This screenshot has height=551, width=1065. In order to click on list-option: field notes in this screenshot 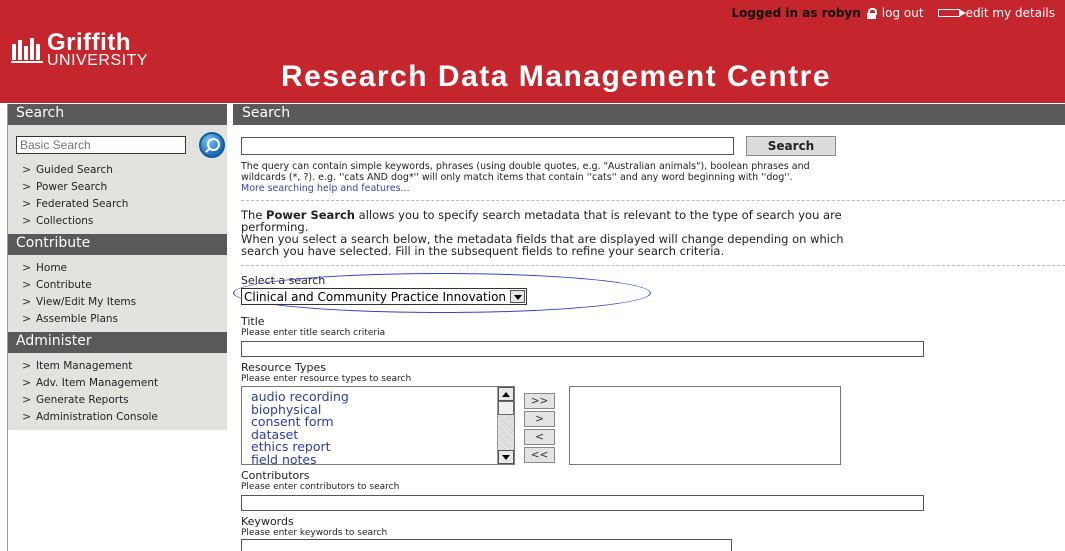, I will do `click(382, 458)`.